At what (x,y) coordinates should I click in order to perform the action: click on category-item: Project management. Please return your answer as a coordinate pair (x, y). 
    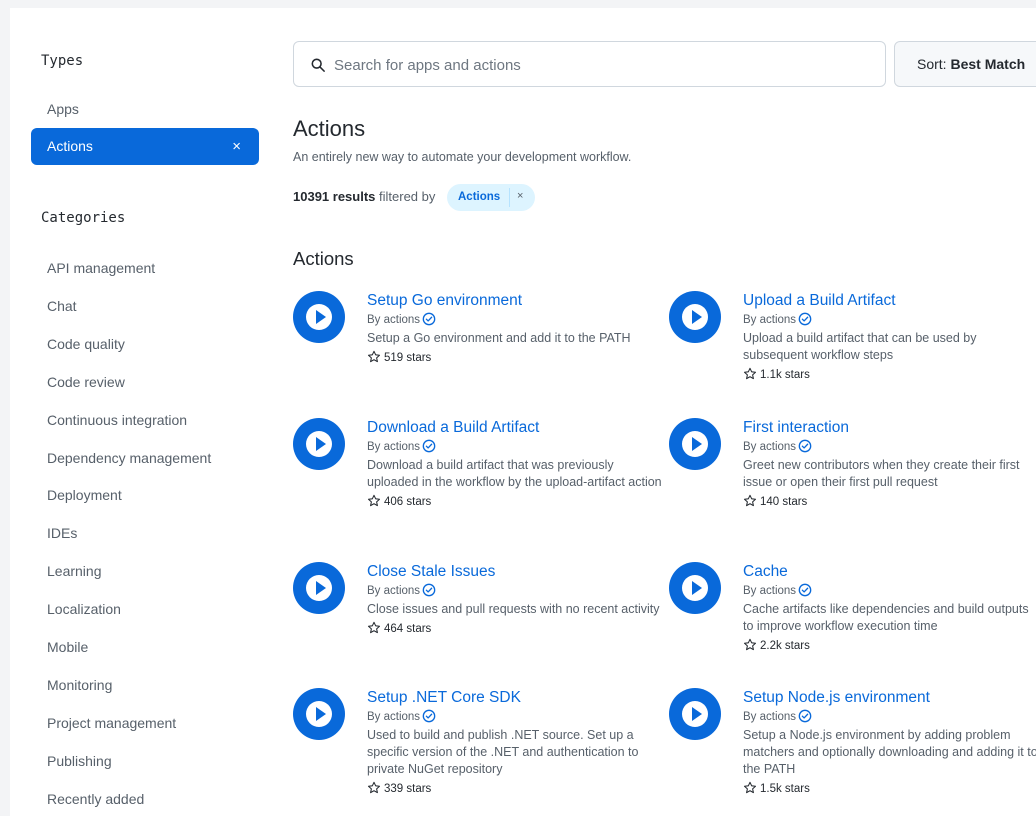
    Looking at the image, I should click on (111, 723).